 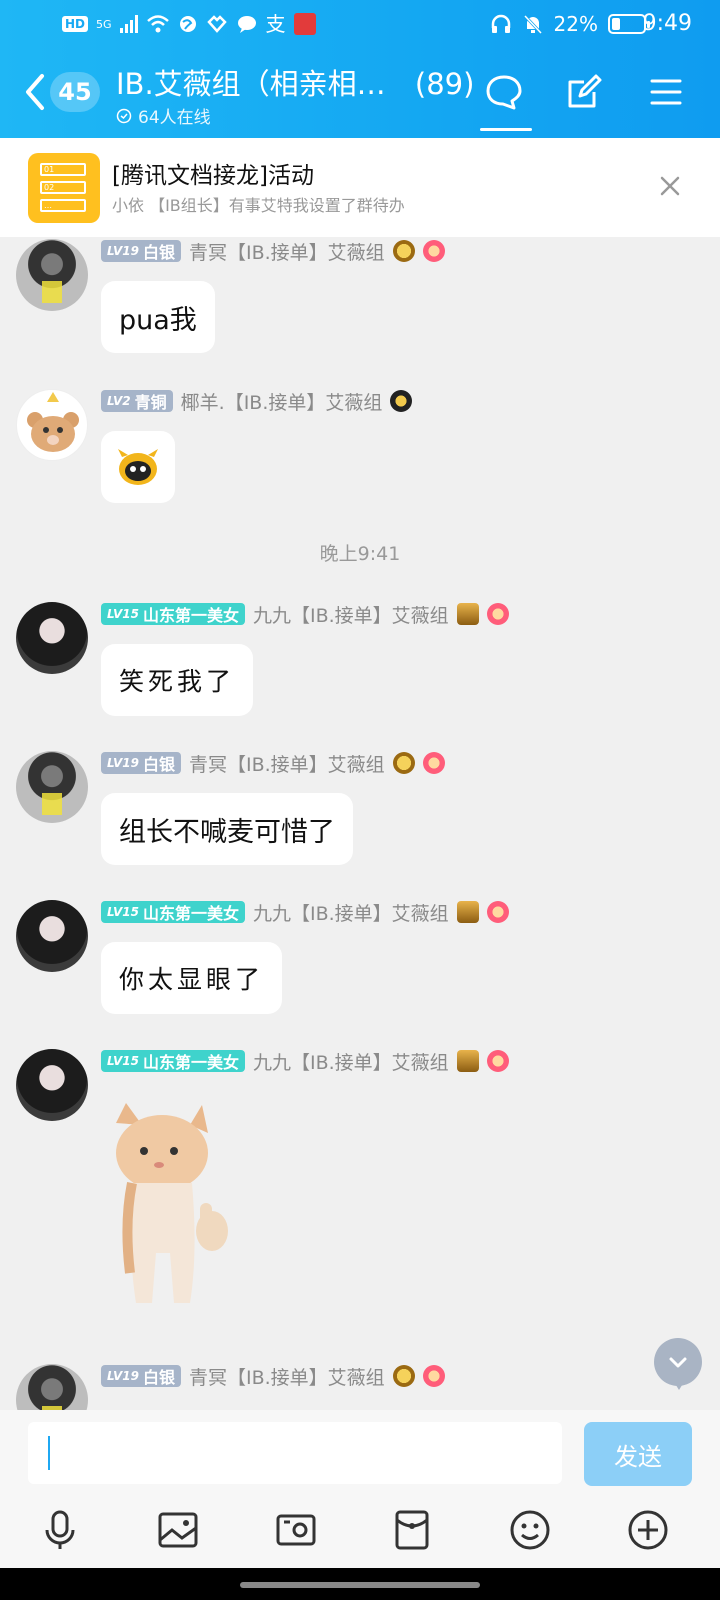 What do you see at coordinates (187, 24) in the screenshot?
I see `globe-icon` at bounding box center [187, 24].